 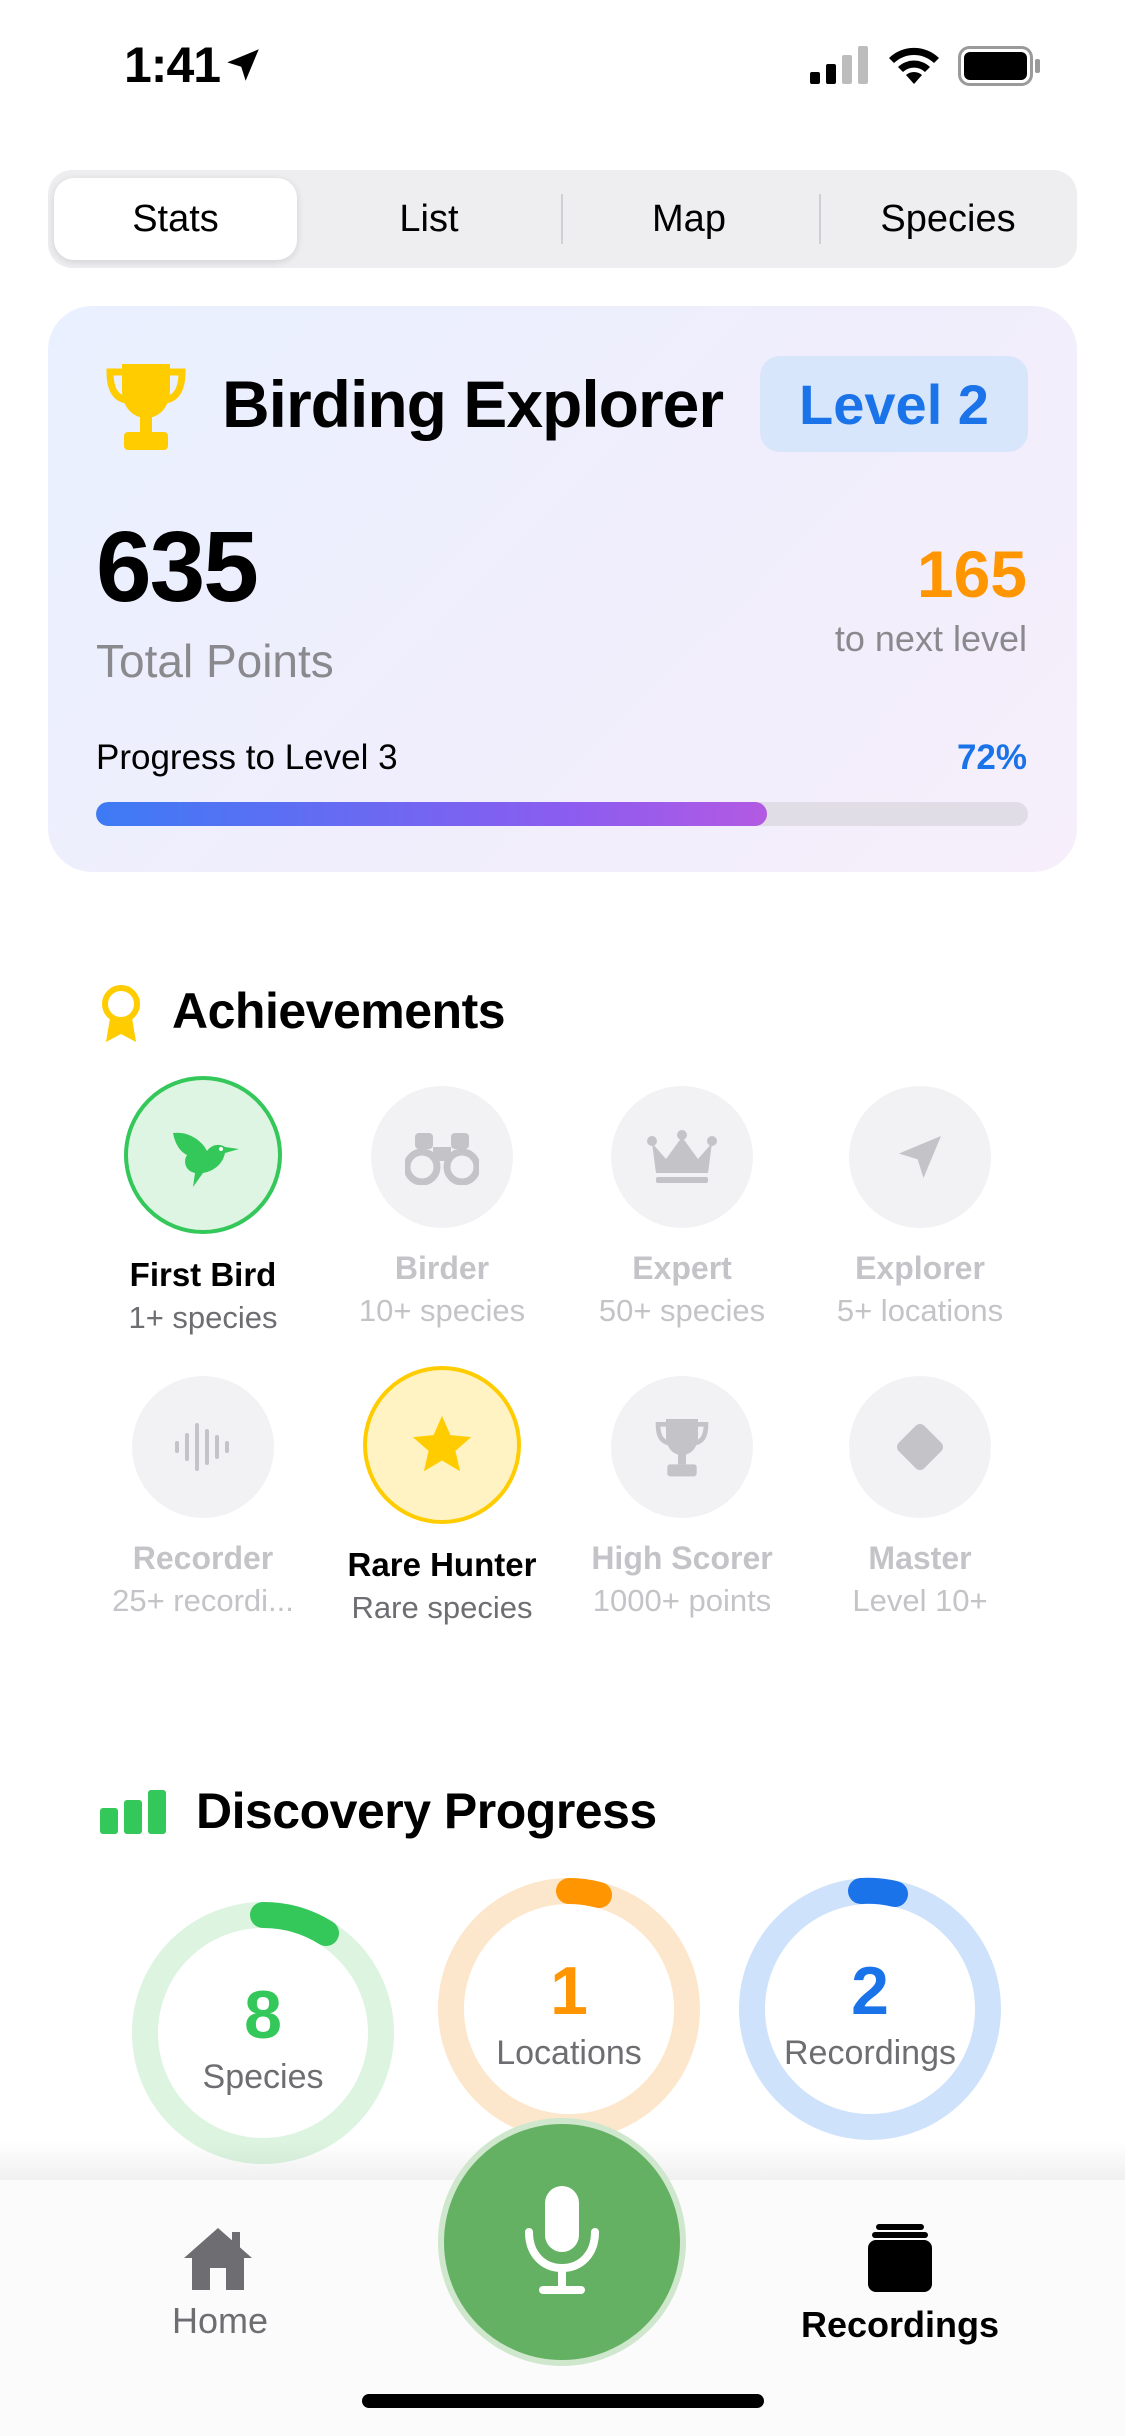 I want to click on achievement-rare-hunter: Rare Hunter Rare species, so click(x=442, y=1496).